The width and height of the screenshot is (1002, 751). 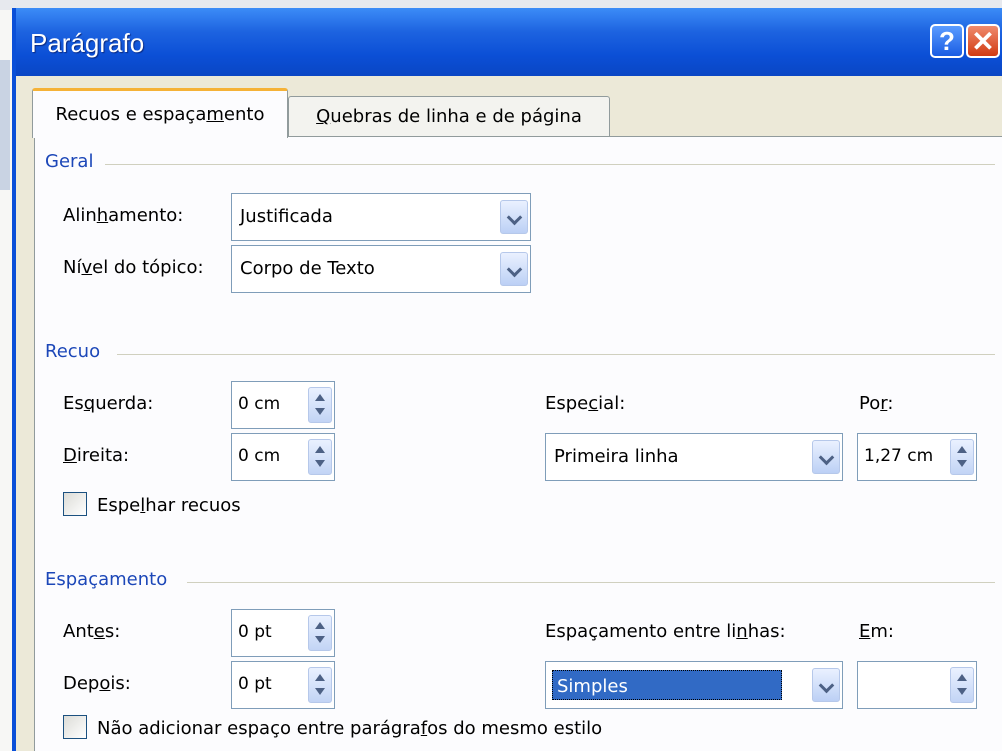 I want to click on nao-adicionar-espaco-checkbox, so click(x=75, y=727).